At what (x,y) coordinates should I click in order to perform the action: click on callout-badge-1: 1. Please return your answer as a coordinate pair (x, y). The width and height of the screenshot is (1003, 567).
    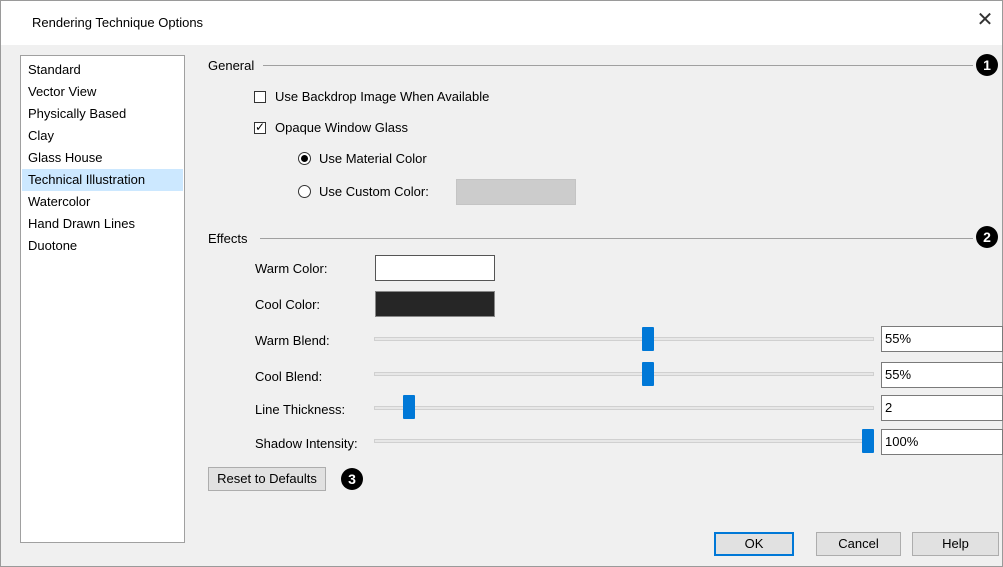
    Looking at the image, I should click on (987, 65).